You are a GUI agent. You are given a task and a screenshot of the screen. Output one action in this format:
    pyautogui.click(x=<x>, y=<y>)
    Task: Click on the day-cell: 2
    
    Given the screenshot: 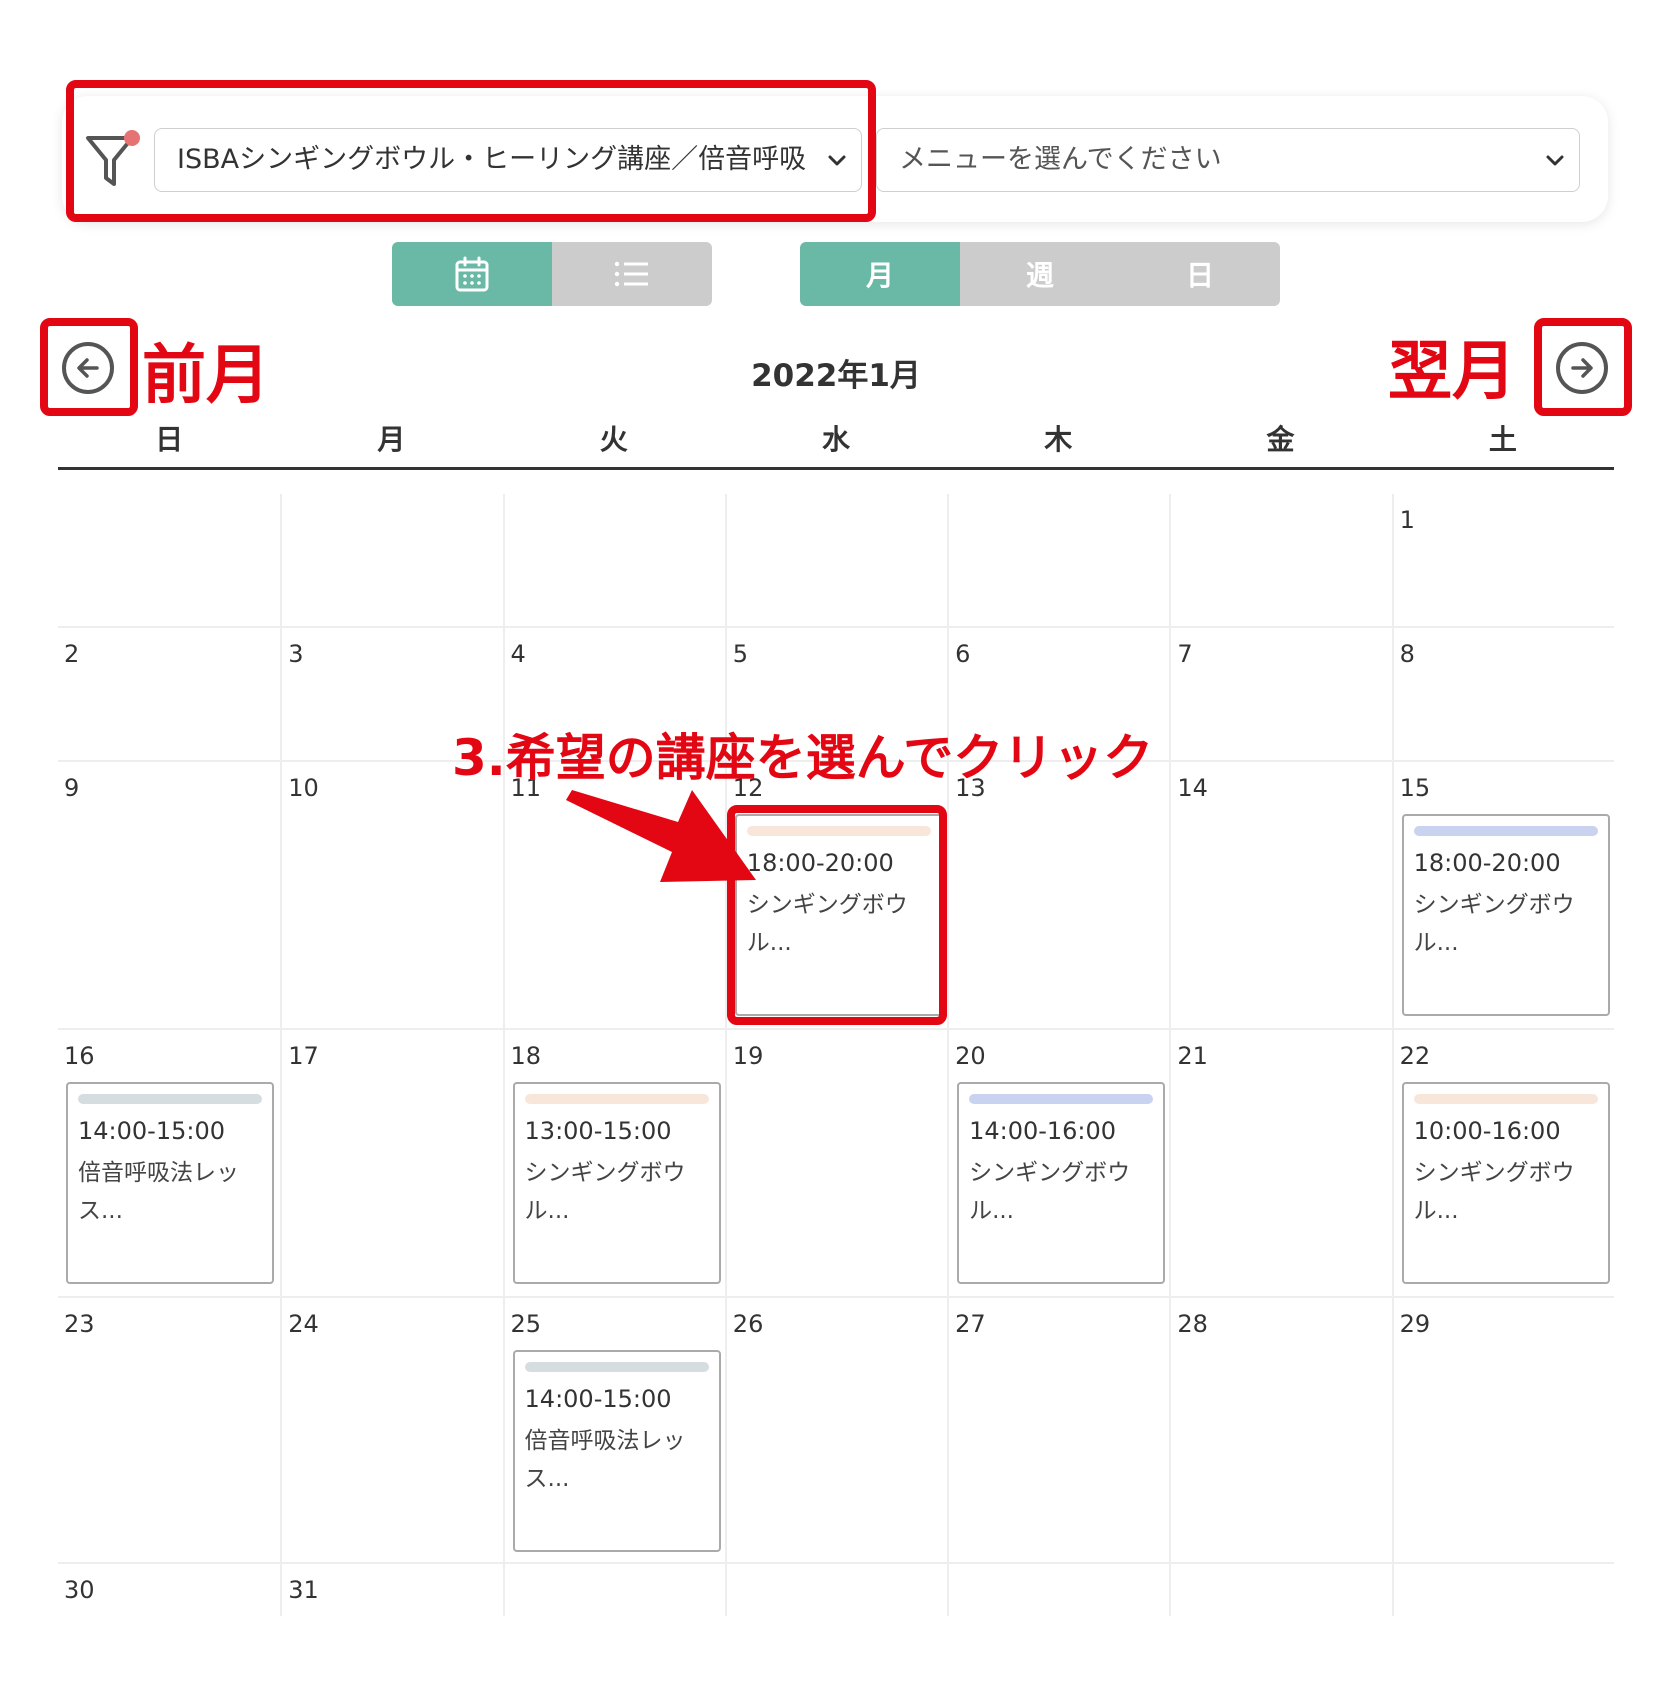 What is the action you would take?
    pyautogui.click(x=169, y=694)
    